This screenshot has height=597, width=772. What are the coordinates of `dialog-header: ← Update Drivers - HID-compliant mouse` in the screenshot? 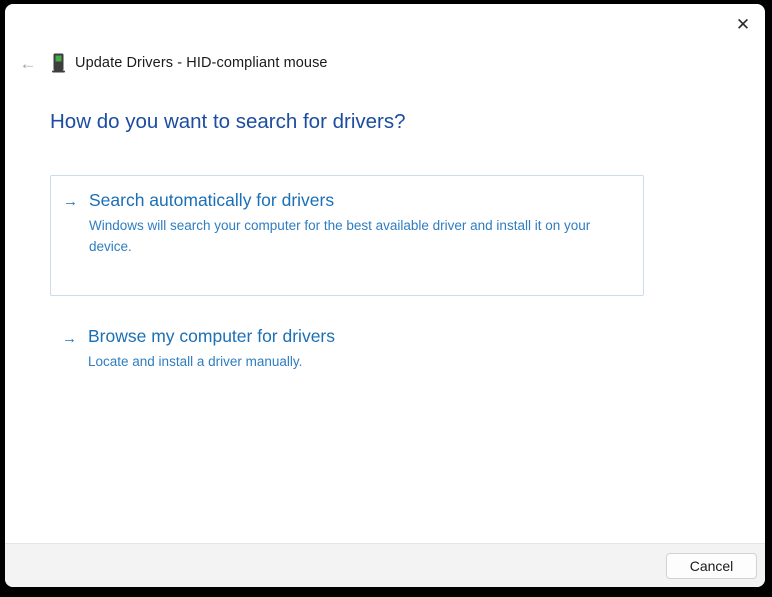 It's located at (385, 63).